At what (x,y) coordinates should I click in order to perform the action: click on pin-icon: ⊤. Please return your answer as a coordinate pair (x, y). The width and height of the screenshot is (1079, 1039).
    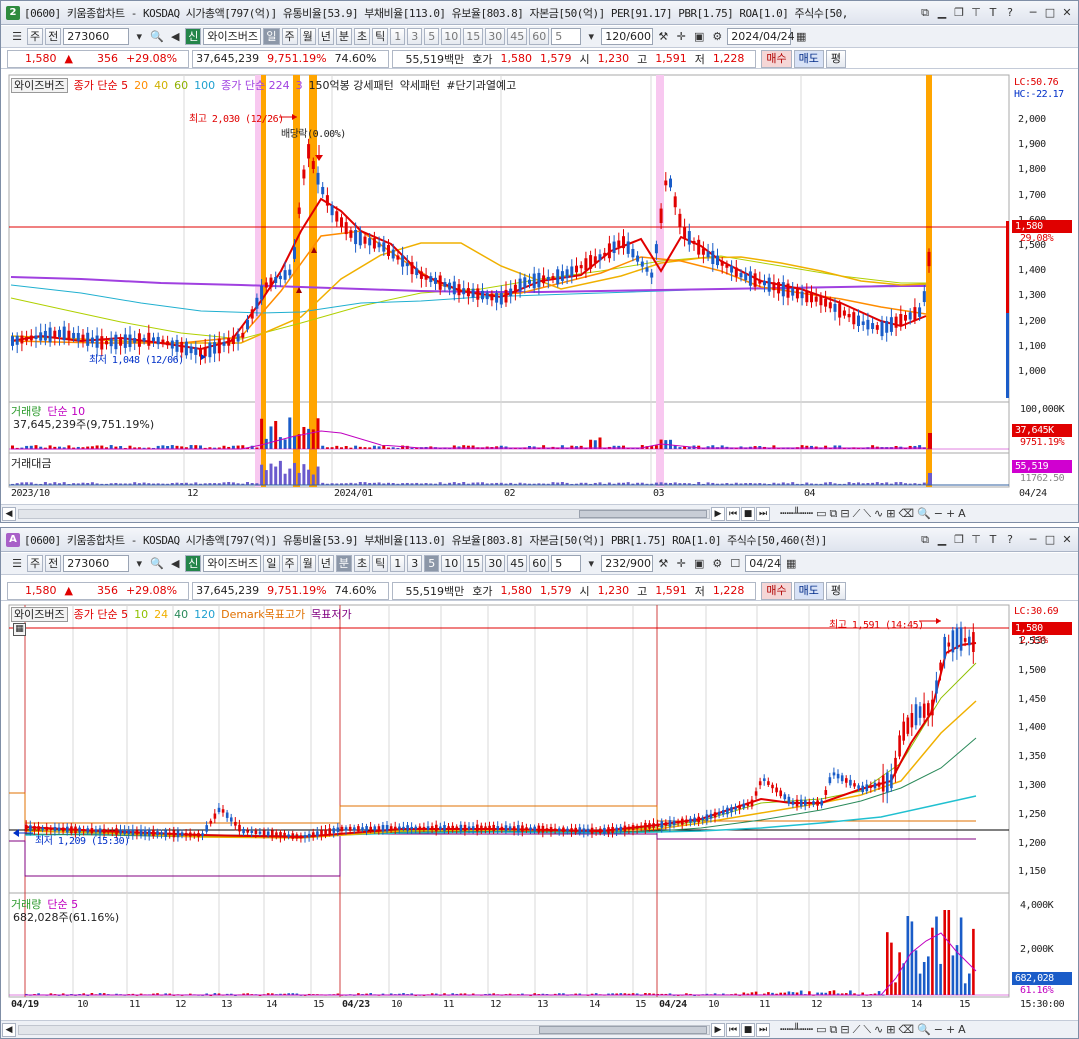
    Looking at the image, I should click on (976, 540).